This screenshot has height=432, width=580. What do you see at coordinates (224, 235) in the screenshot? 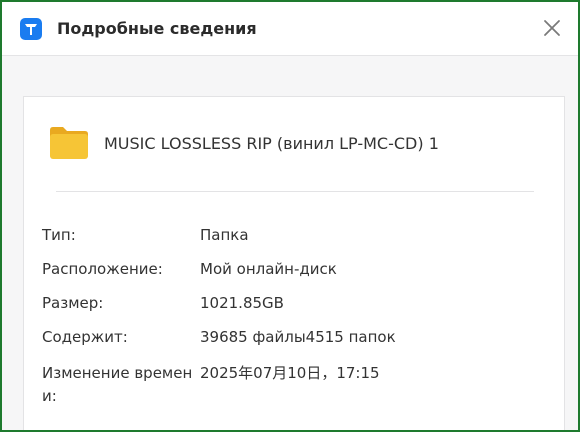
I see `detail-value: Папка` at bounding box center [224, 235].